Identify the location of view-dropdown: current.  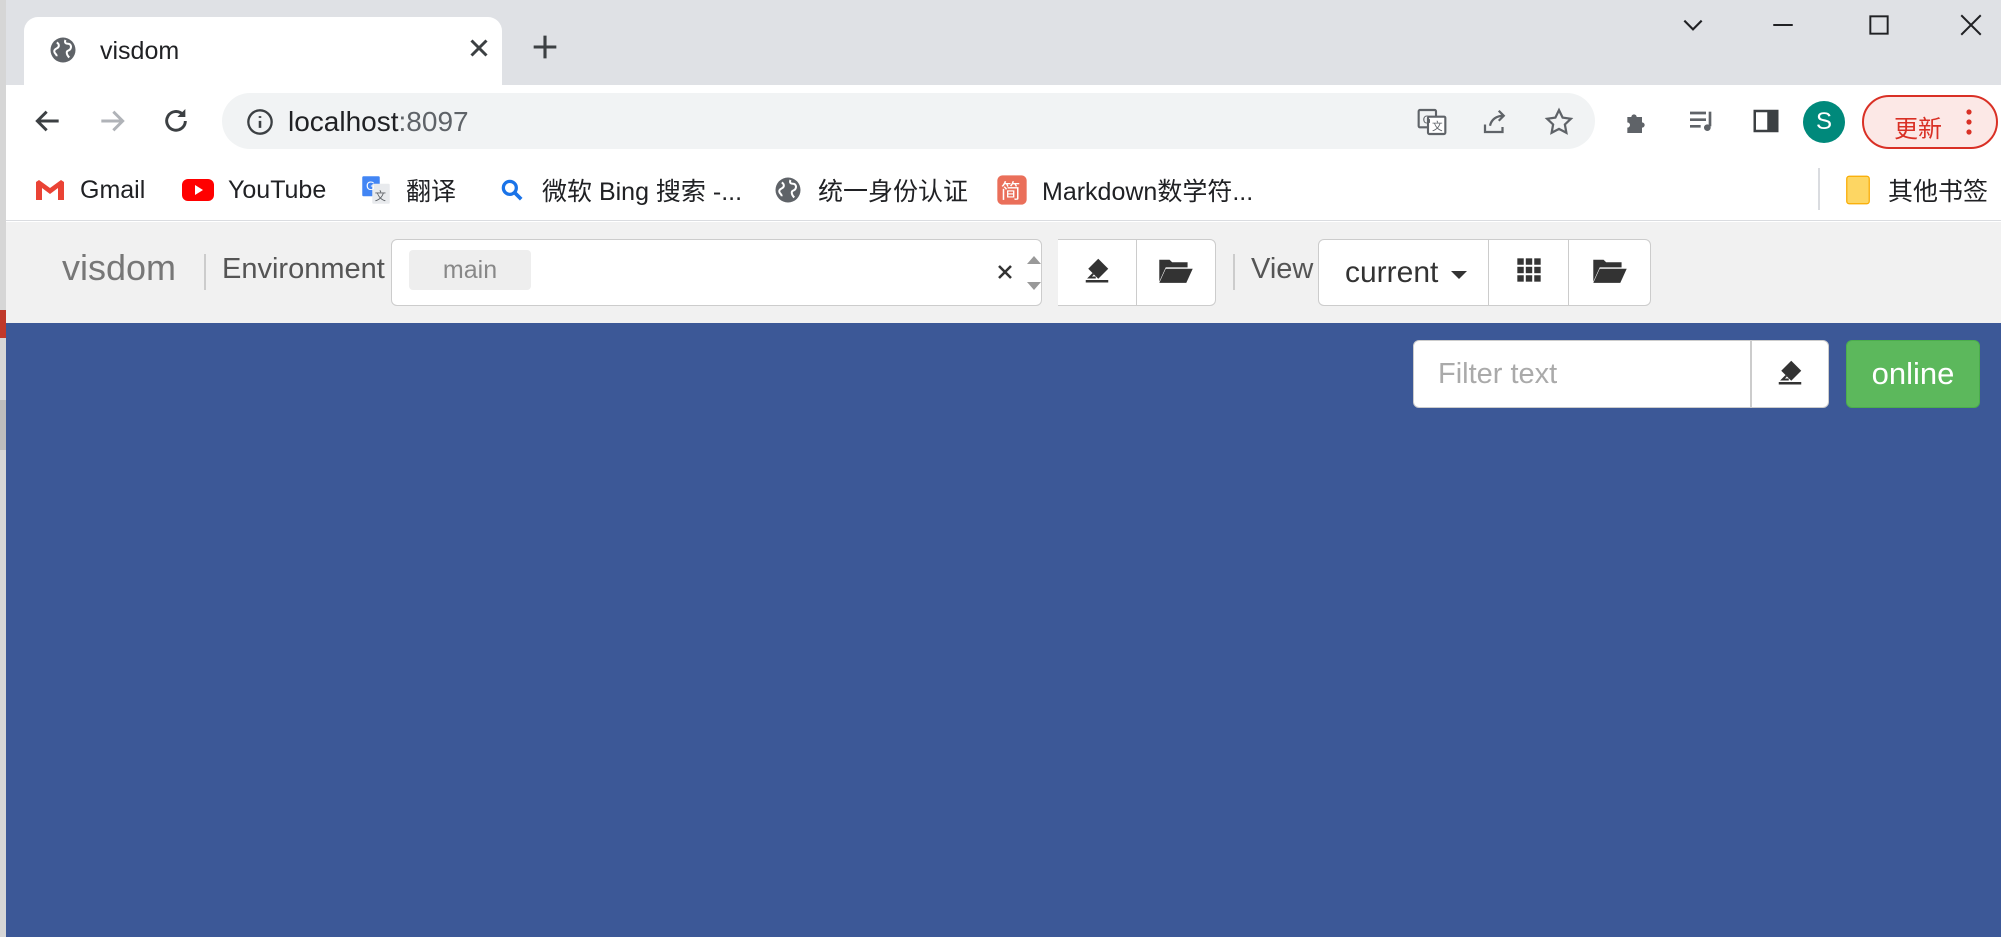
(1403, 272).